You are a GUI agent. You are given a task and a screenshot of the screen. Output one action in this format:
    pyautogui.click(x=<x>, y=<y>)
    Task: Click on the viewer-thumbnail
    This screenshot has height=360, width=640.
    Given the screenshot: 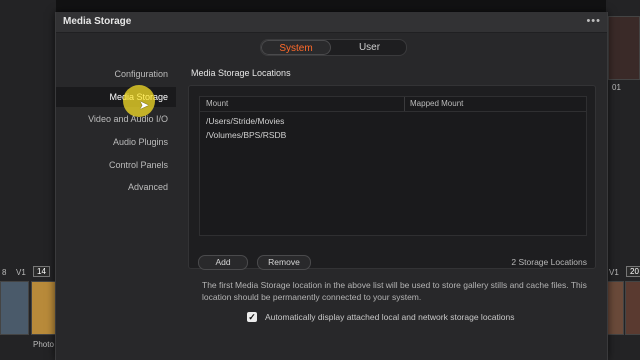 What is the action you would take?
    pyautogui.click(x=624, y=48)
    